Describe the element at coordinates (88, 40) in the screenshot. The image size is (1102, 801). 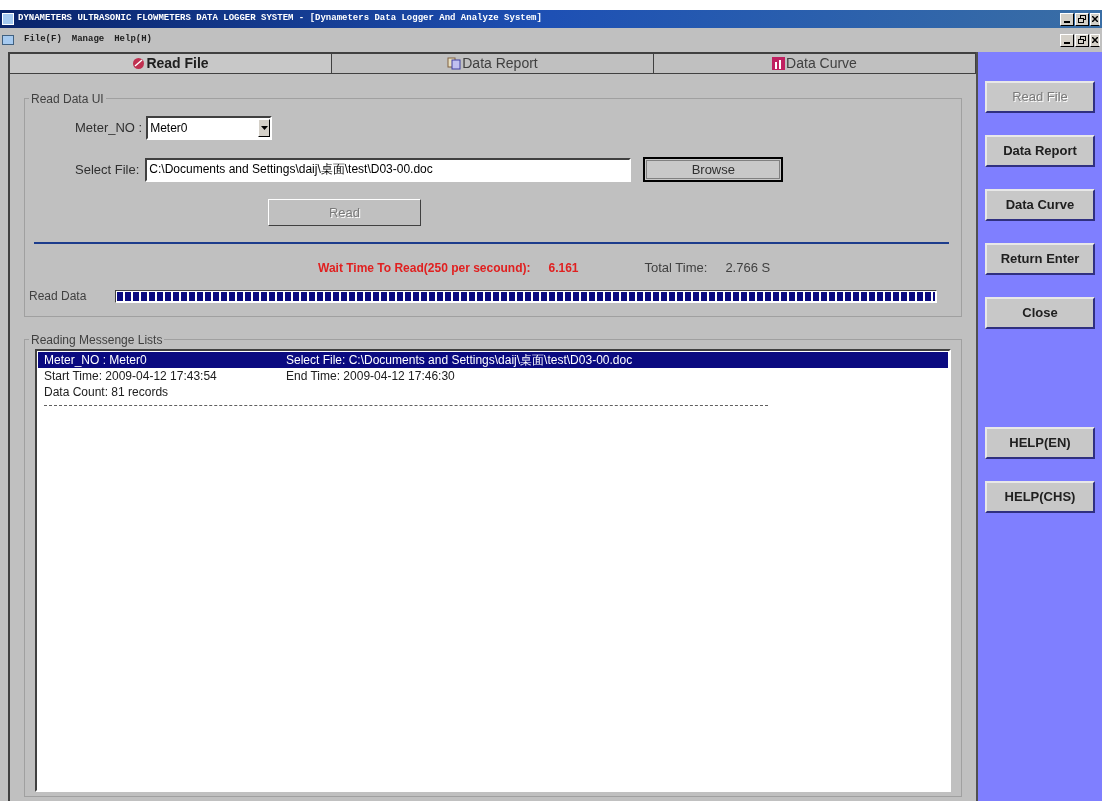
I see `menu-item: Manage` at that location.